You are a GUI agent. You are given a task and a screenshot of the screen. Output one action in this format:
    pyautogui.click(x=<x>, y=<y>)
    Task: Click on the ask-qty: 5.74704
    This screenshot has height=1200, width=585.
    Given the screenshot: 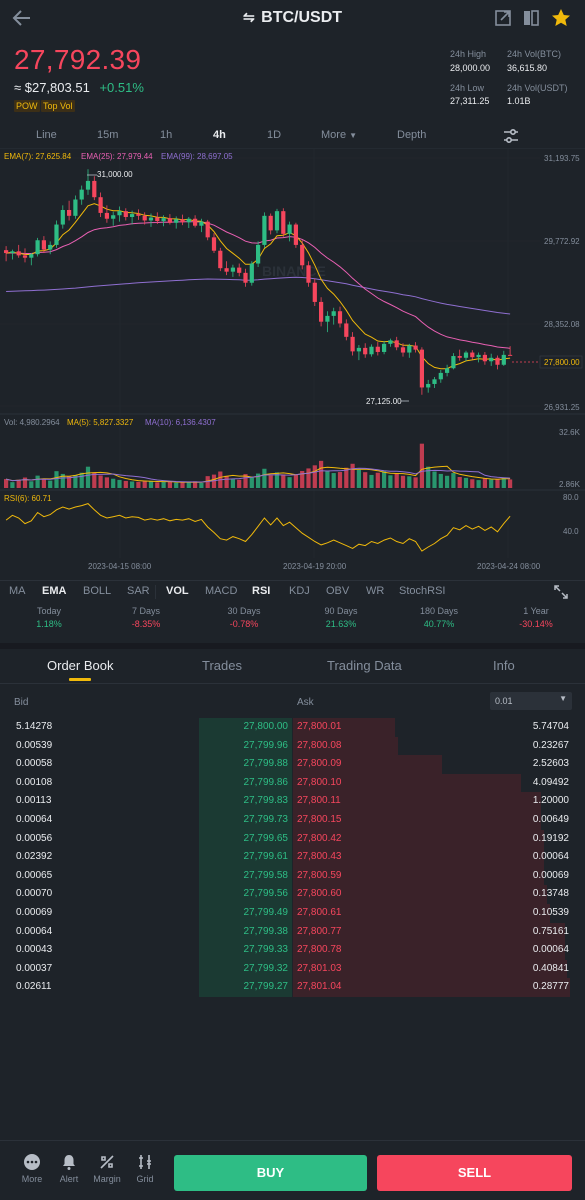 What is the action you would take?
    pyautogui.click(x=550, y=726)
    